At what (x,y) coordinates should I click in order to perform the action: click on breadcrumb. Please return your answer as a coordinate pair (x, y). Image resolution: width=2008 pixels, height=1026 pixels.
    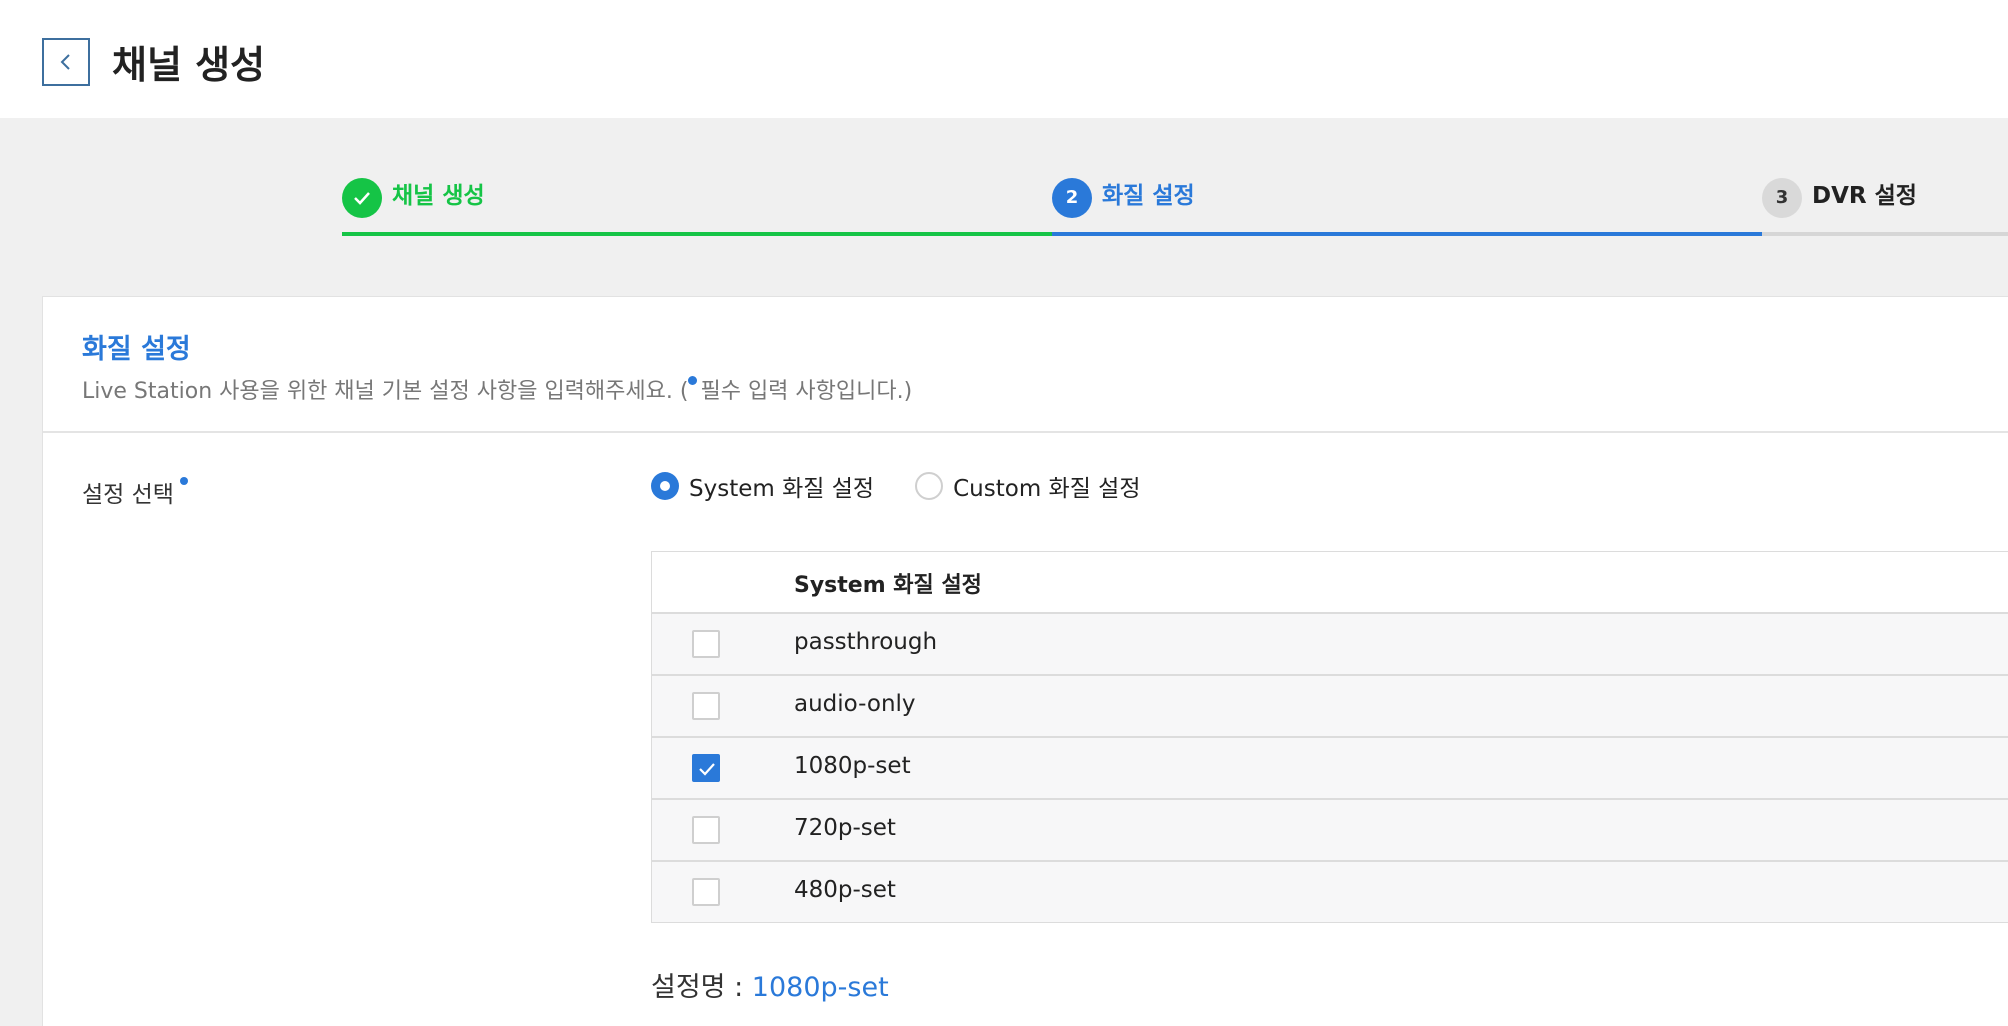
    Looking at the image, I should click on (290, 1).